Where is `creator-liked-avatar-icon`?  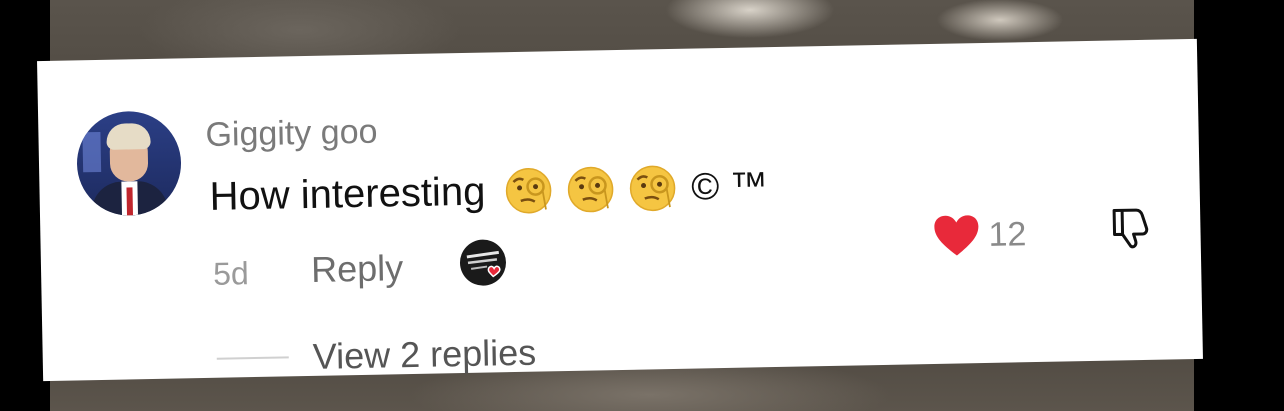
creator-liked-avatar-icon is located at coordinates (482, 262).